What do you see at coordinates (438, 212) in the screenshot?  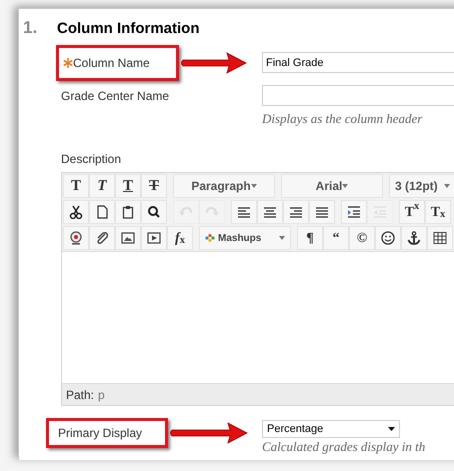 I see `toolbar-button: T$_{x}$` at bounding box center [438, 212].